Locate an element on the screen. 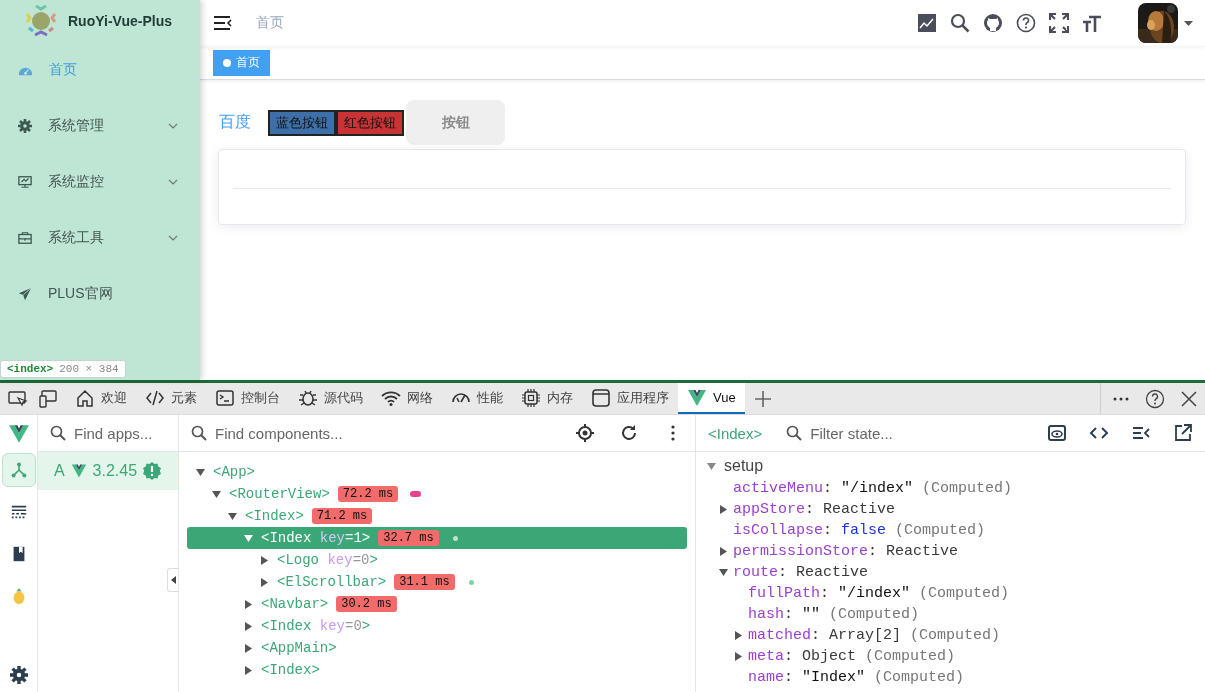 The height and width of the screenshot is (692, 1205). inspect-icon is located at coordinates (18, 398).